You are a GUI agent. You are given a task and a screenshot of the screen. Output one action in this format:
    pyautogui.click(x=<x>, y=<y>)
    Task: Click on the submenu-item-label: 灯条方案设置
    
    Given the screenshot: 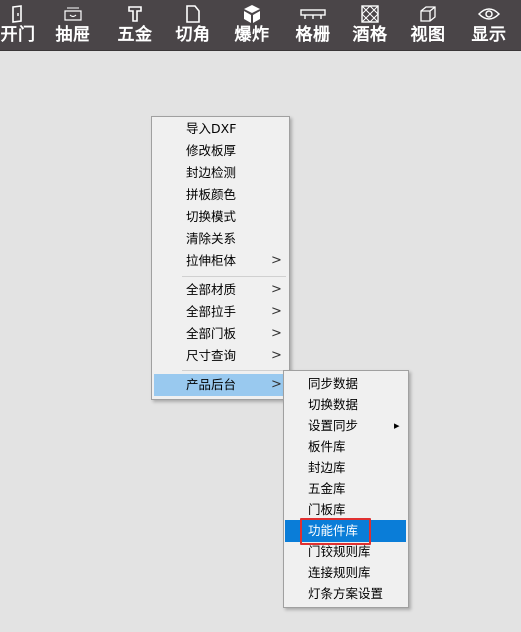 What is the action you would take?
    pyautogui.click(x=346, y=593)
    